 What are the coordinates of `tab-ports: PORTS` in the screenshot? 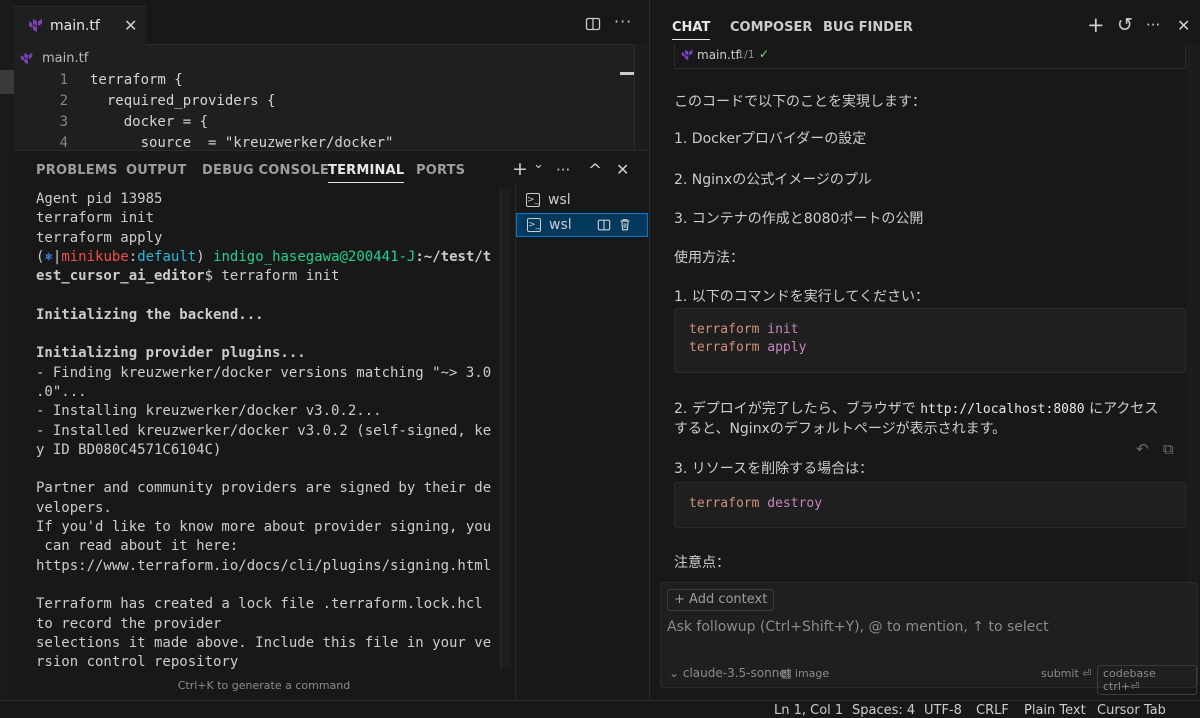 It's located at (440, 170).